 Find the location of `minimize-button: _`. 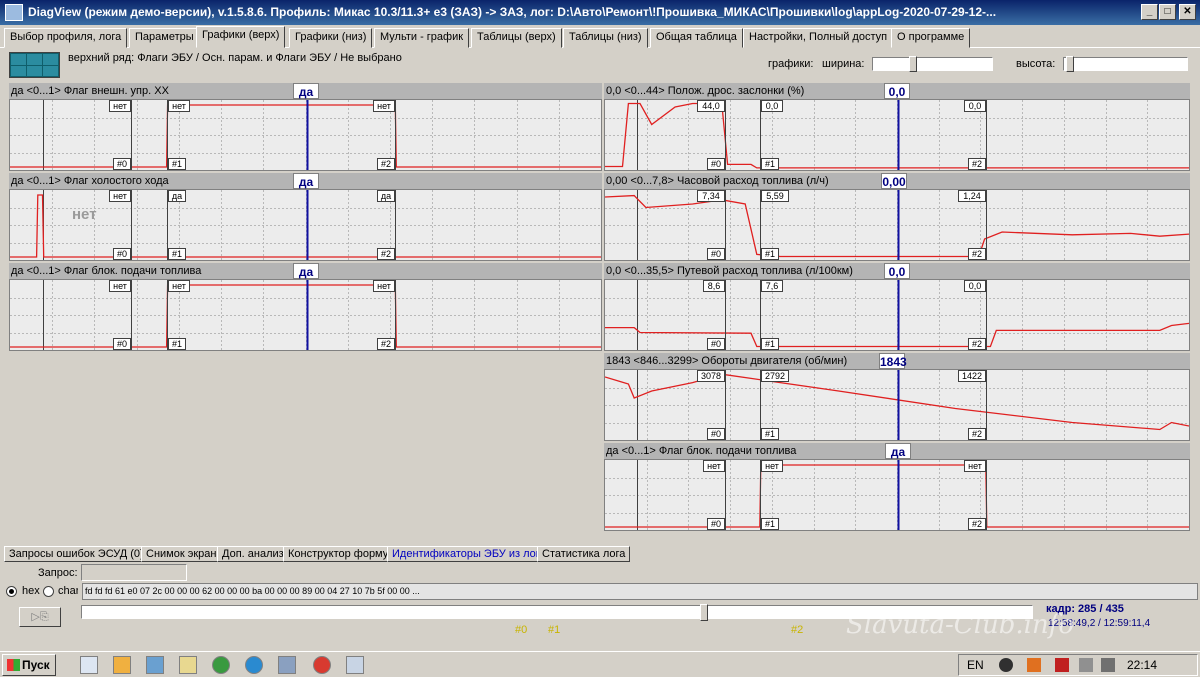

minimize-button: _ is located at coordinates (1149, 12).